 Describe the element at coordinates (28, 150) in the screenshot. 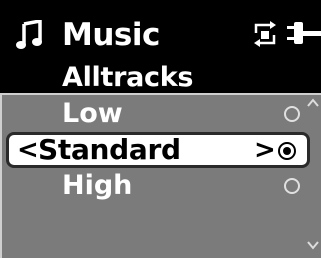

I see `left-arrow-icon: <` at that location.